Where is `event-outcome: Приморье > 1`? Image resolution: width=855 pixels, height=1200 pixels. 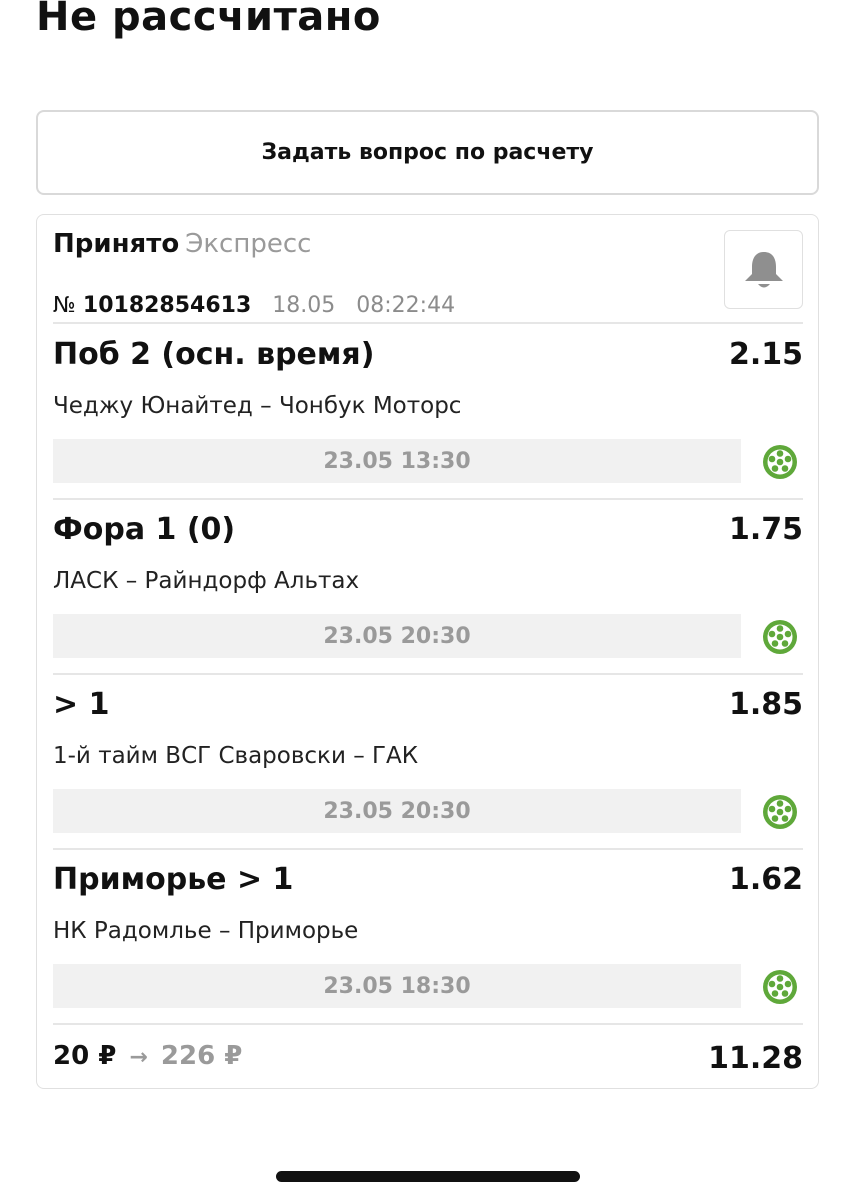 event-outcome: Приморье > 1 is located at coordinates (173, 879).